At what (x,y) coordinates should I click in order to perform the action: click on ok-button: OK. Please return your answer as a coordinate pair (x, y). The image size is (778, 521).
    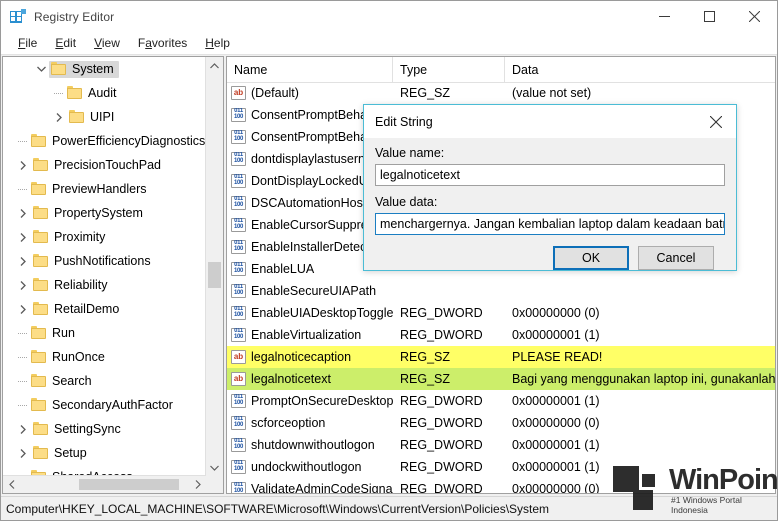
    Looking at the image, I should click on (591, 258).